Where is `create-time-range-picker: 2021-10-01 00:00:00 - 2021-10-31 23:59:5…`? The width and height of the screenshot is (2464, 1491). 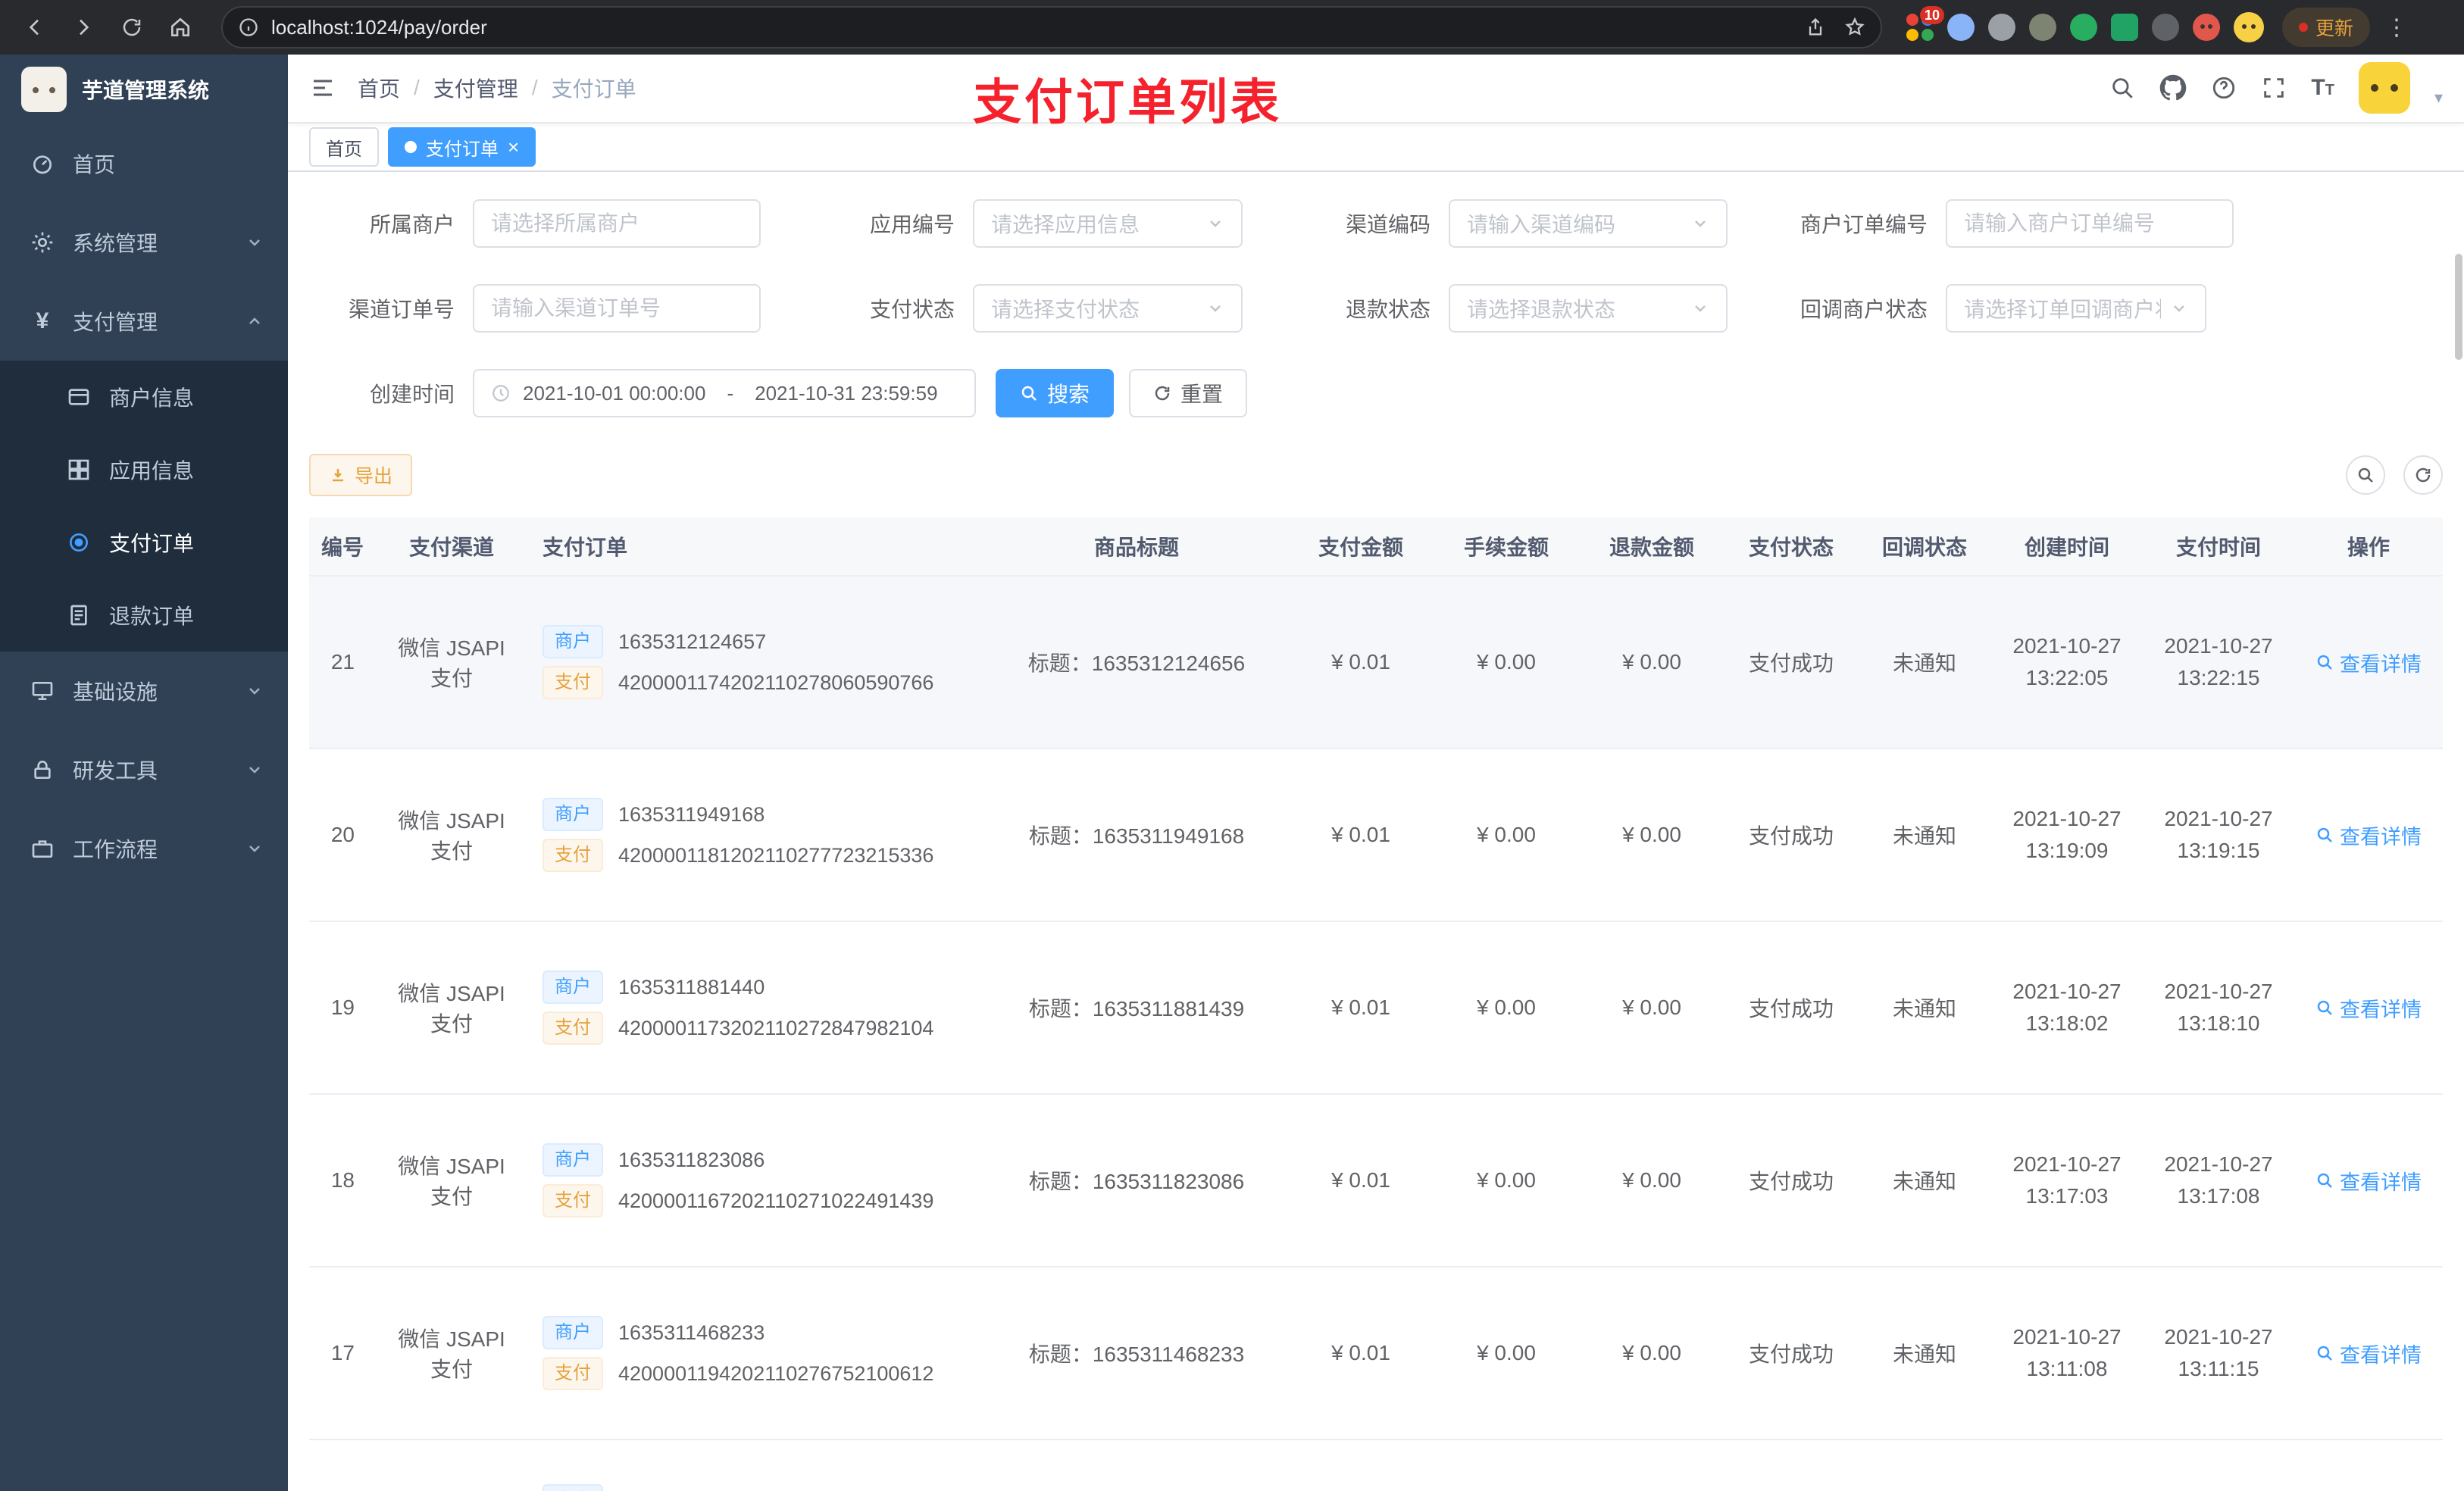 create-time-range-picker: 2021-10-01 00:00:00 - 2021-10-31 23:59:5… is located at coordinates (724, 393).